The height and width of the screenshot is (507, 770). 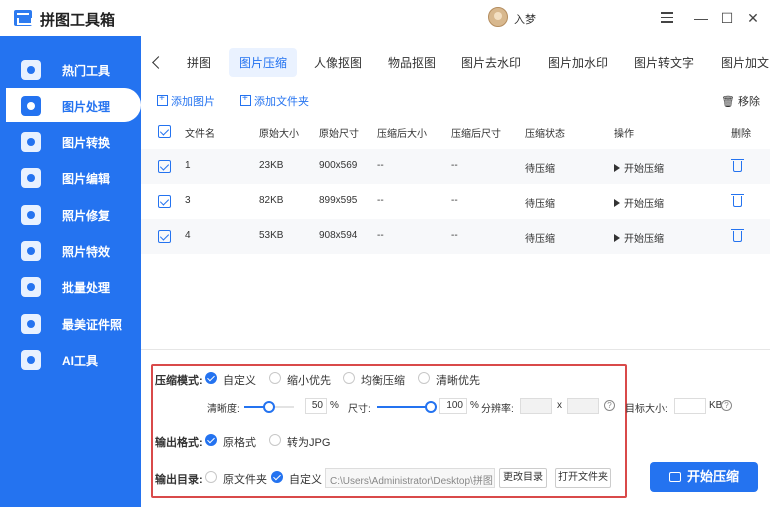 I want to click on person-icon, so click(x=31, y=324).